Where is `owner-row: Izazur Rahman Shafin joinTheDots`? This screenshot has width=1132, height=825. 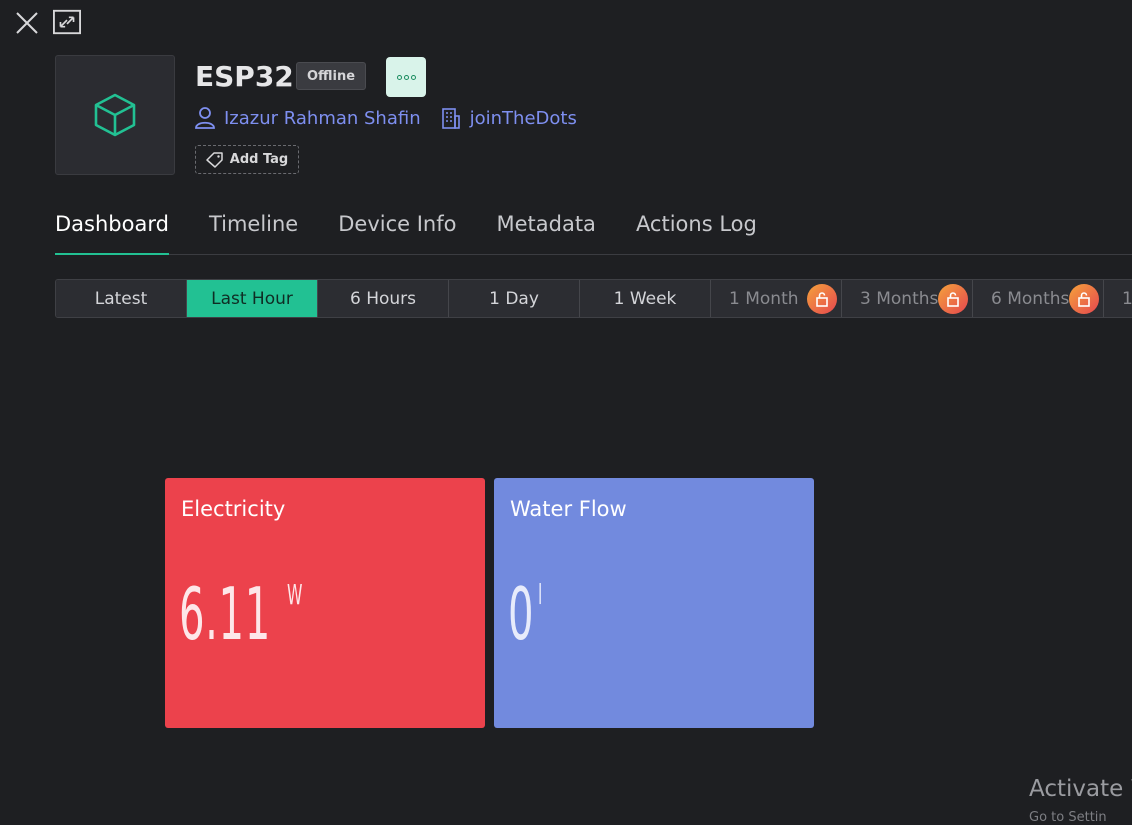 owner-row: Izazur Rahman Shafin joinTheDots is located at coordinates (396, 118).